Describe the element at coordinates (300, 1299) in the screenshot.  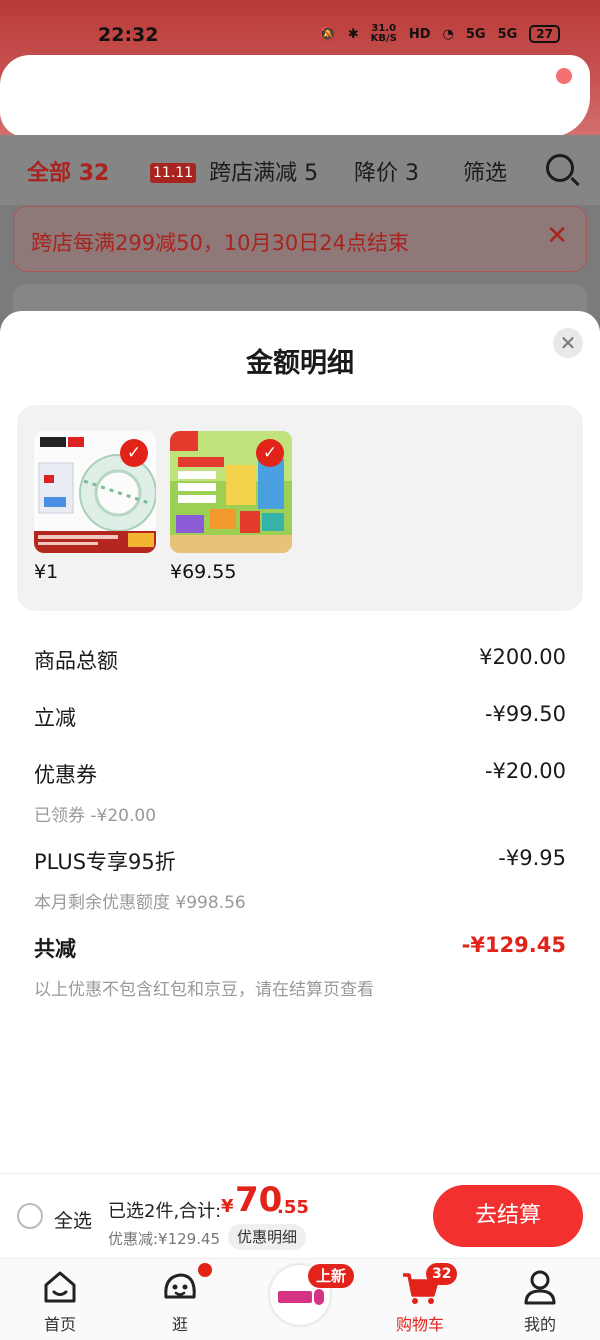
I see `bottom-nav: 首页 逛 上新 购物车 32 我的` at that location.